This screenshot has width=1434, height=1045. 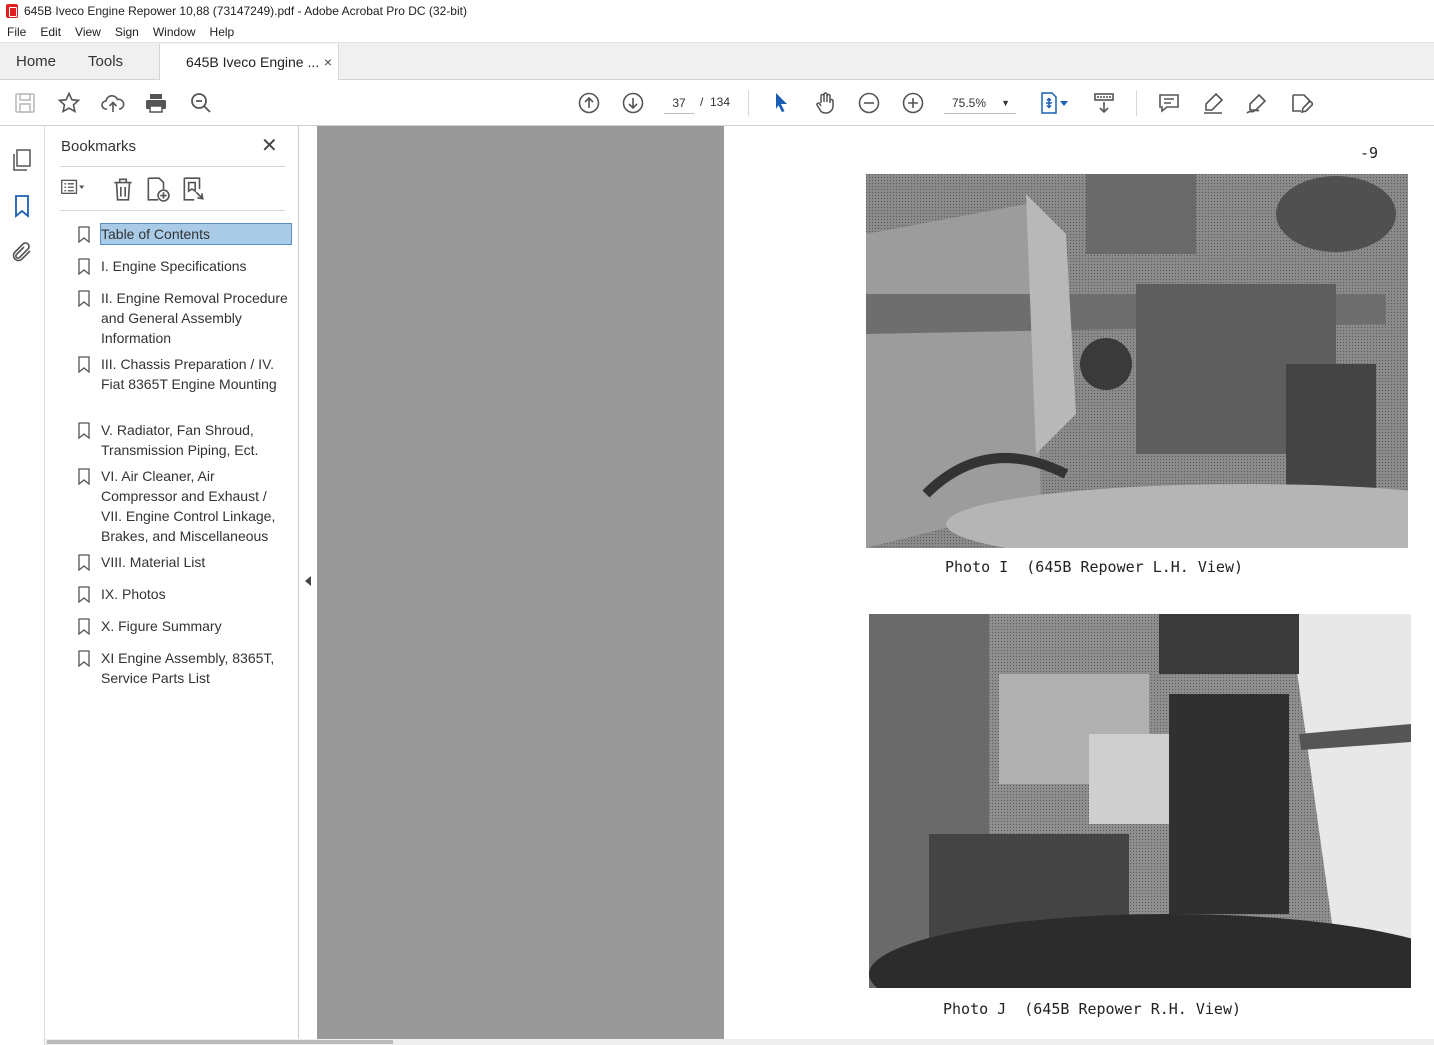 What do you see at coordinates (36, 61) in the screenshot?
I see `tab-home: Home` at bounding box center [36, 61].